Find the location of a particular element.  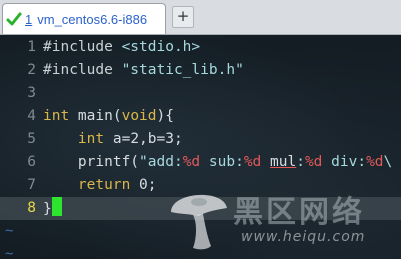

tab-number: 1 is located at coordinates (29, 19).